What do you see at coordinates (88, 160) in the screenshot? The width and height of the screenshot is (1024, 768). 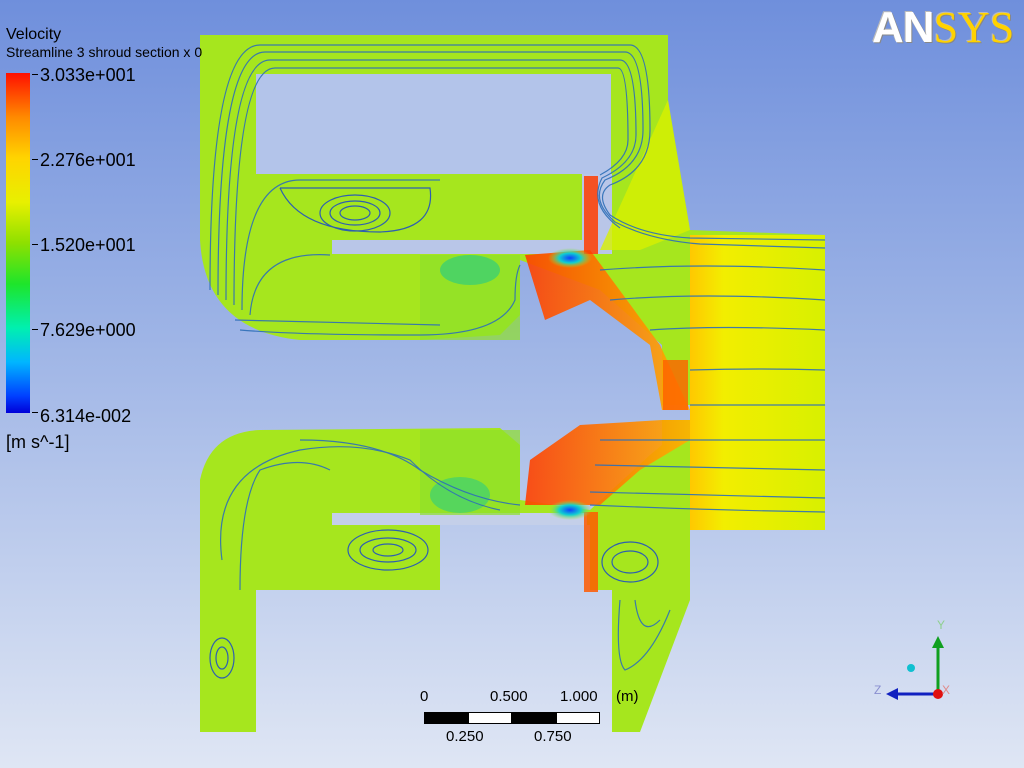 I see `legend-tick-2: 2.276e+001` at bounding box center [88, 160].